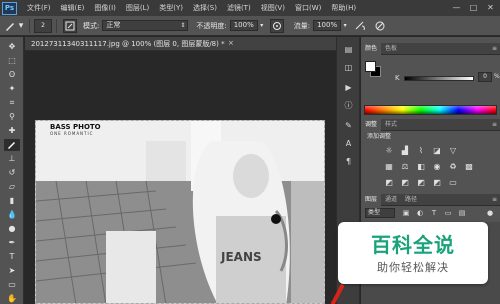 The height and width of the screenshot is (304, 500). I want to click on maximize-button: □, so click(473, 7).